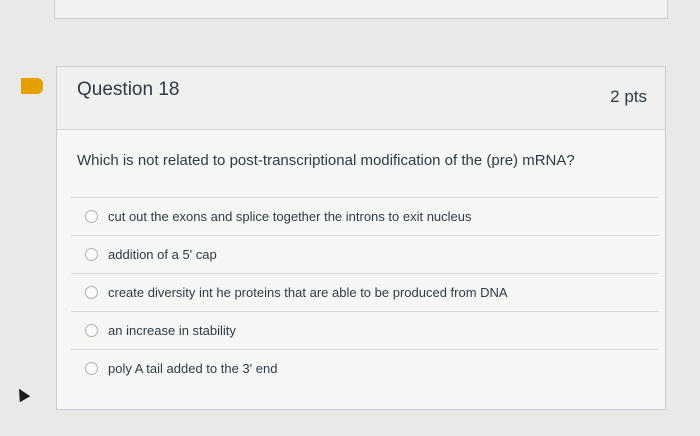 This screenshot has width=700, height=436. Describe the element at coordinates (365, 254) in the screenshot. I see `answer-option-2: addition of a 5' cap` at that location.